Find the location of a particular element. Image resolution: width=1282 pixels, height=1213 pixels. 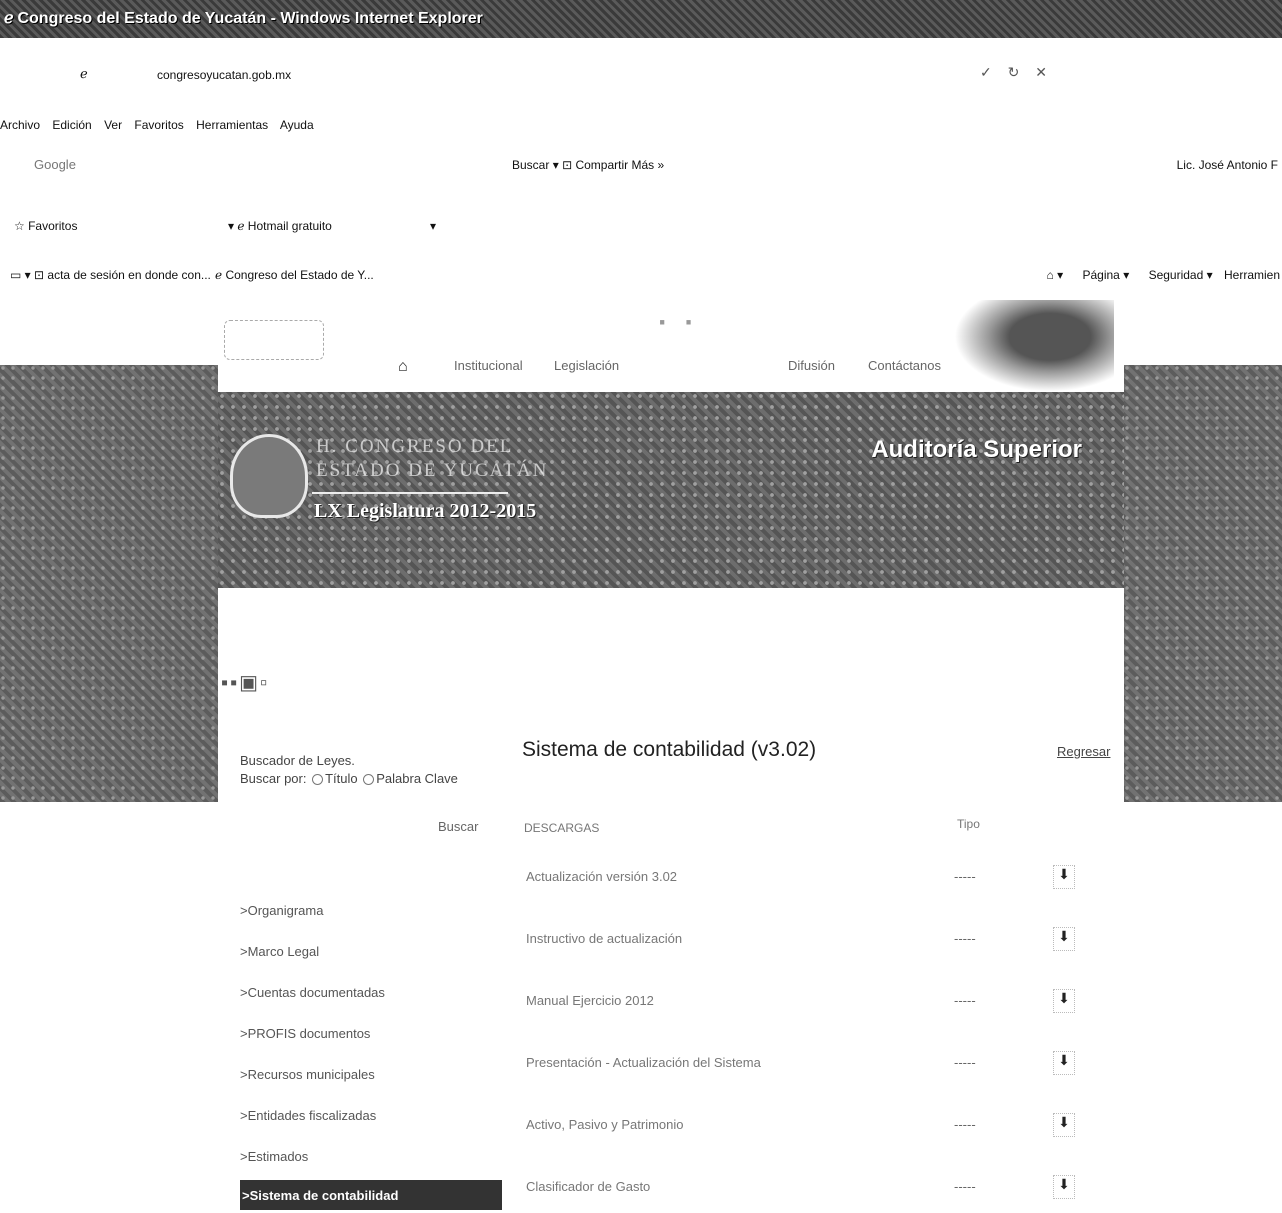

refresh-stop-icons: ✓ ↻ ✕ is located at coordinates (1016, 72).